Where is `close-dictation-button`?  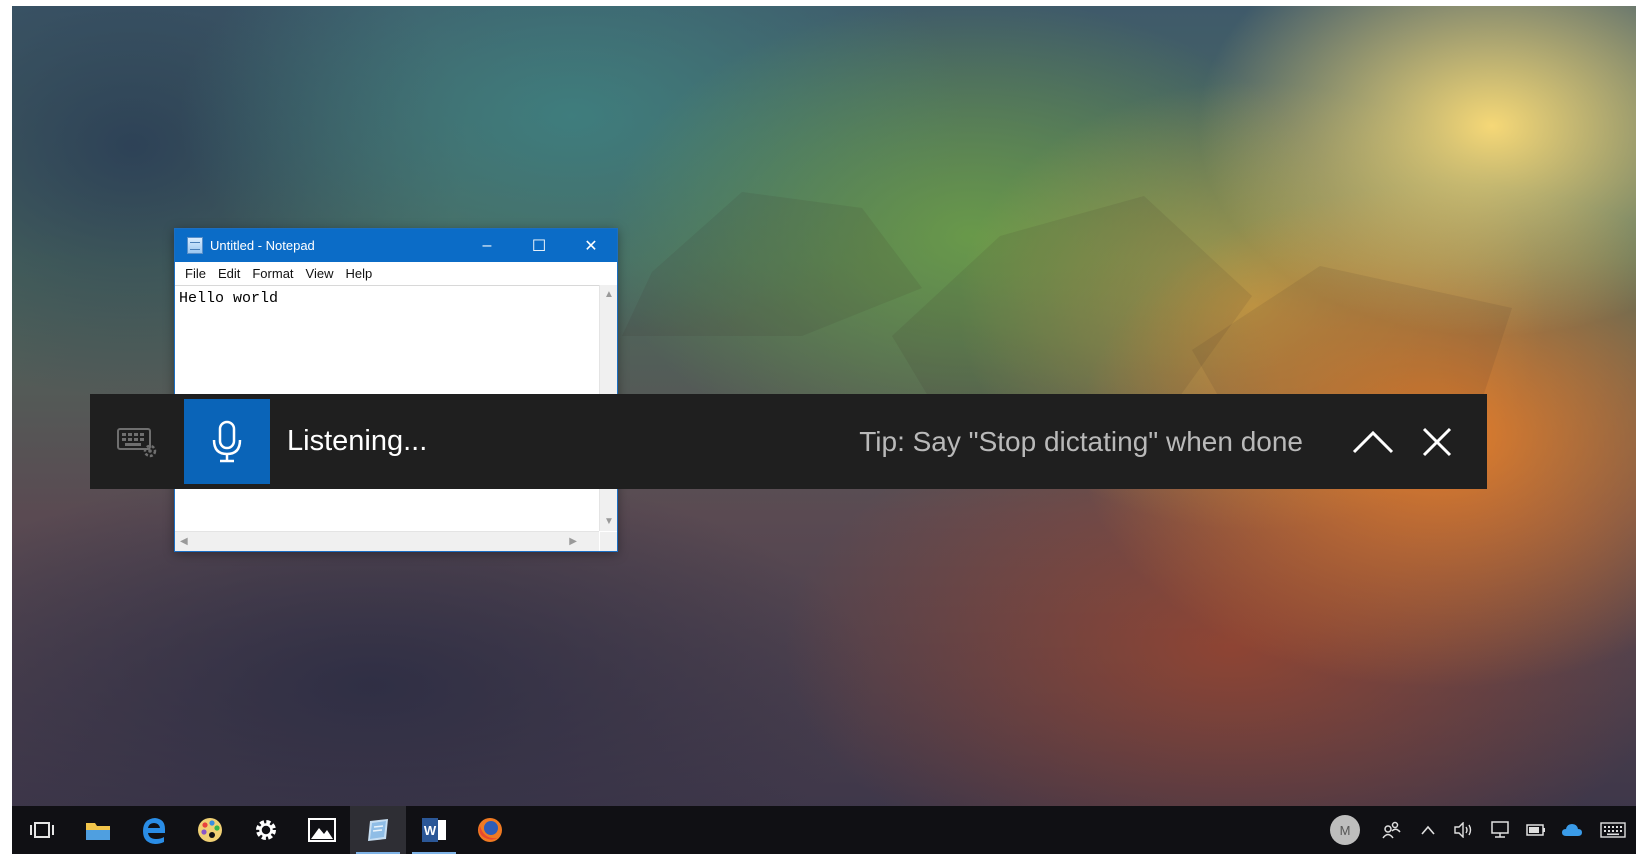
close-dictation-button is located at coordinates (1437, 441).